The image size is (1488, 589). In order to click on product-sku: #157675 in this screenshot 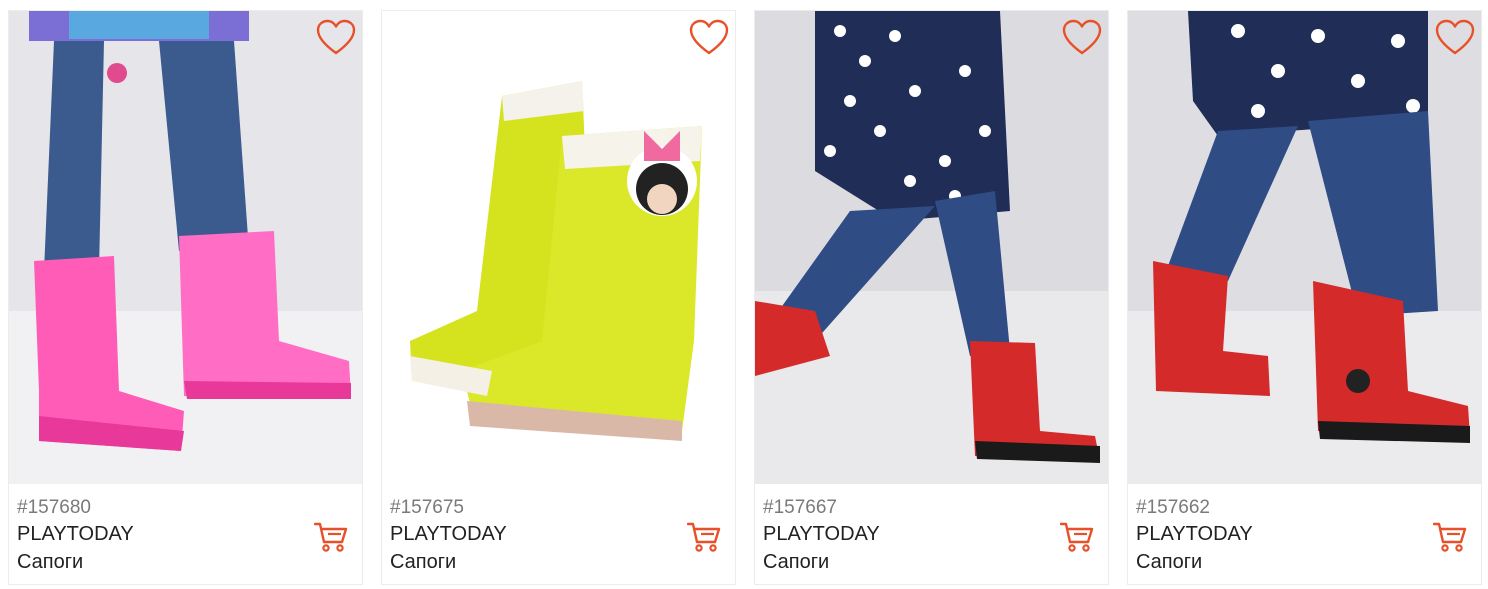, I will do `click(427, 507)`.